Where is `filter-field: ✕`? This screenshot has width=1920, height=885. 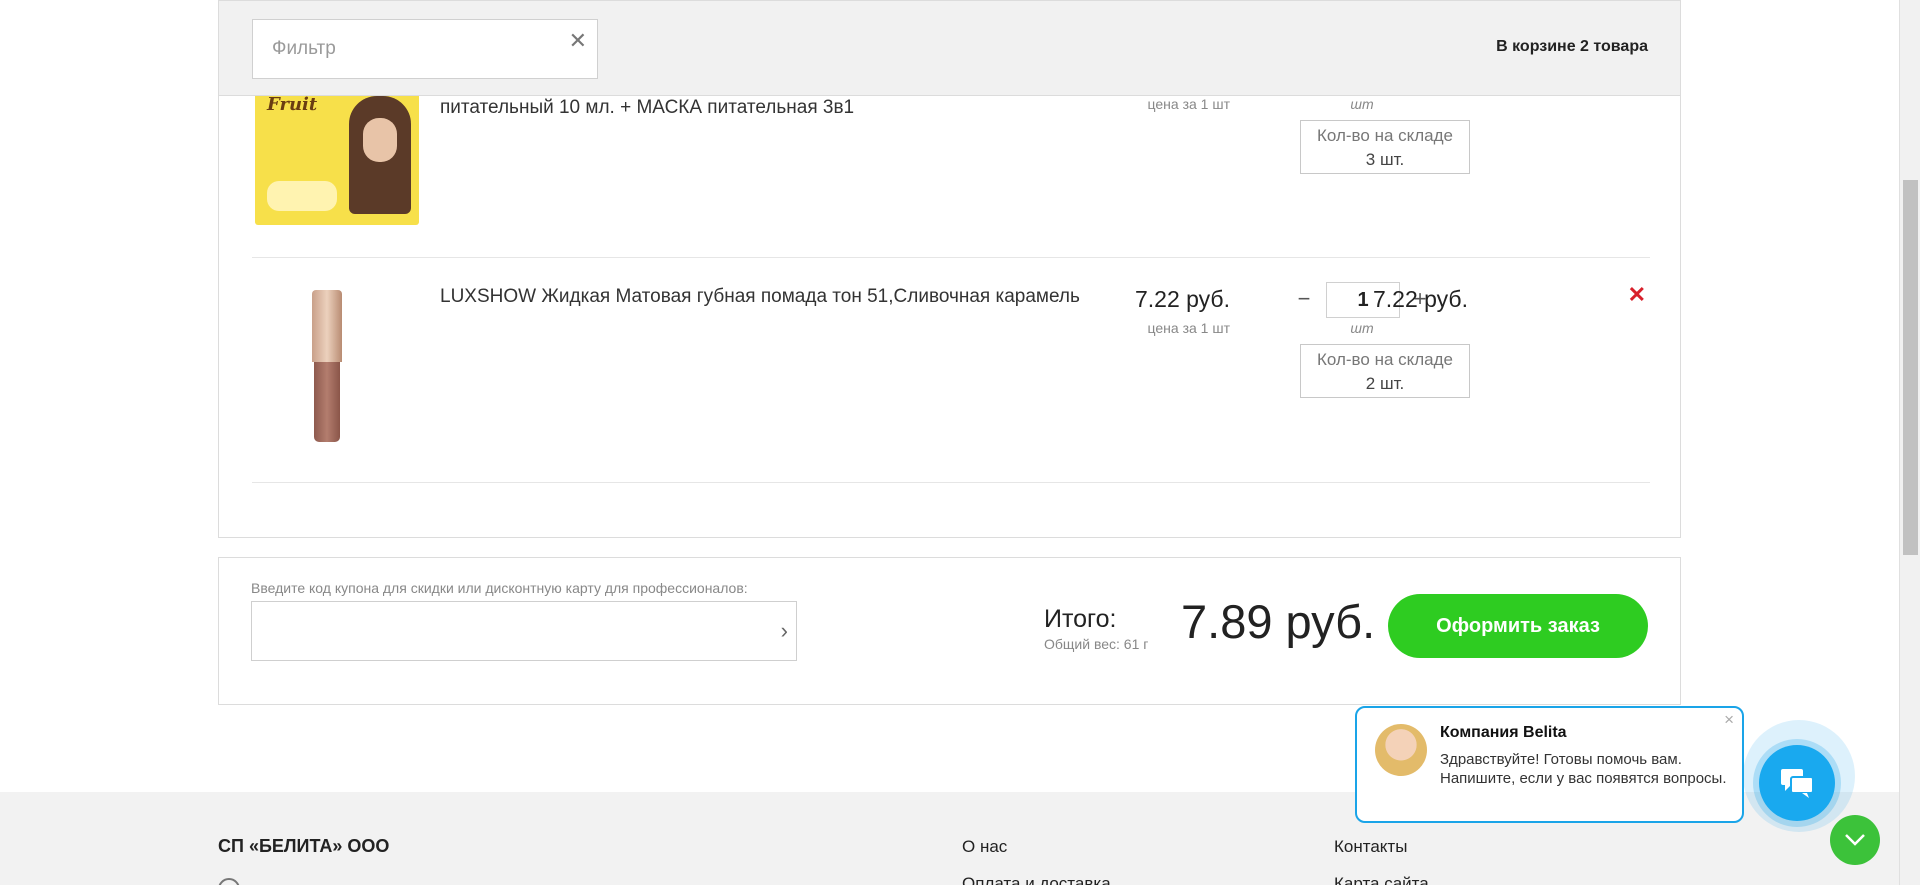
filter-field: ✕ is located at coordinates (425, 49).